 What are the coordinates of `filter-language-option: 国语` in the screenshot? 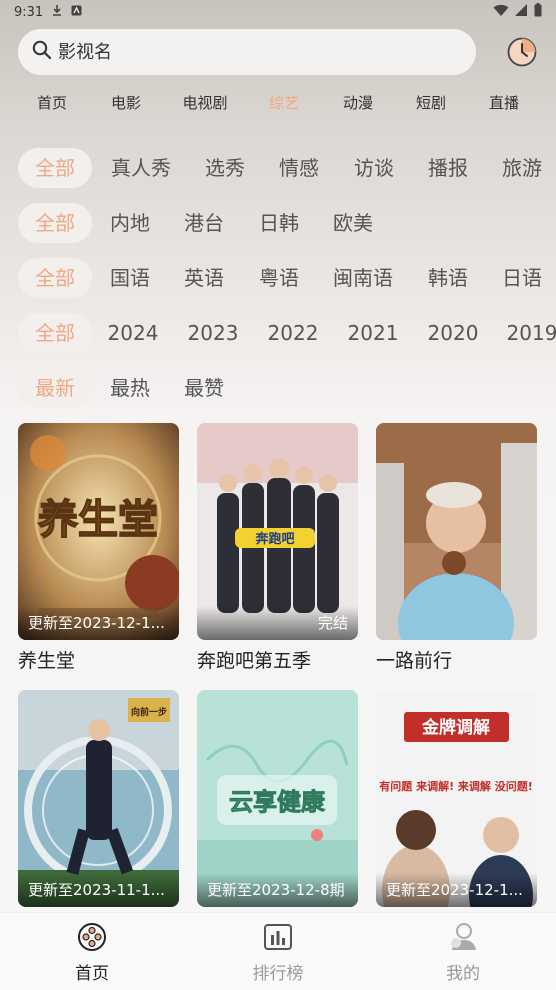 It's located at (130, 278).